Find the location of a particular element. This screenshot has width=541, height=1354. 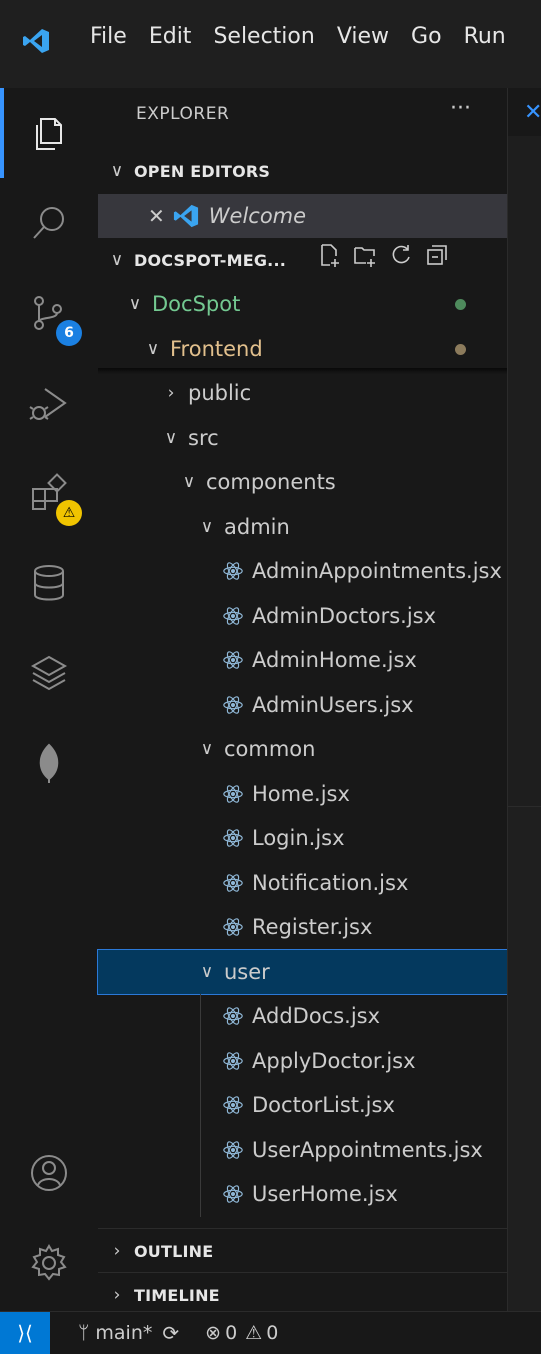

open-editors-section: ∨ OPEN EDITORS is located at coordinates (302, 171).